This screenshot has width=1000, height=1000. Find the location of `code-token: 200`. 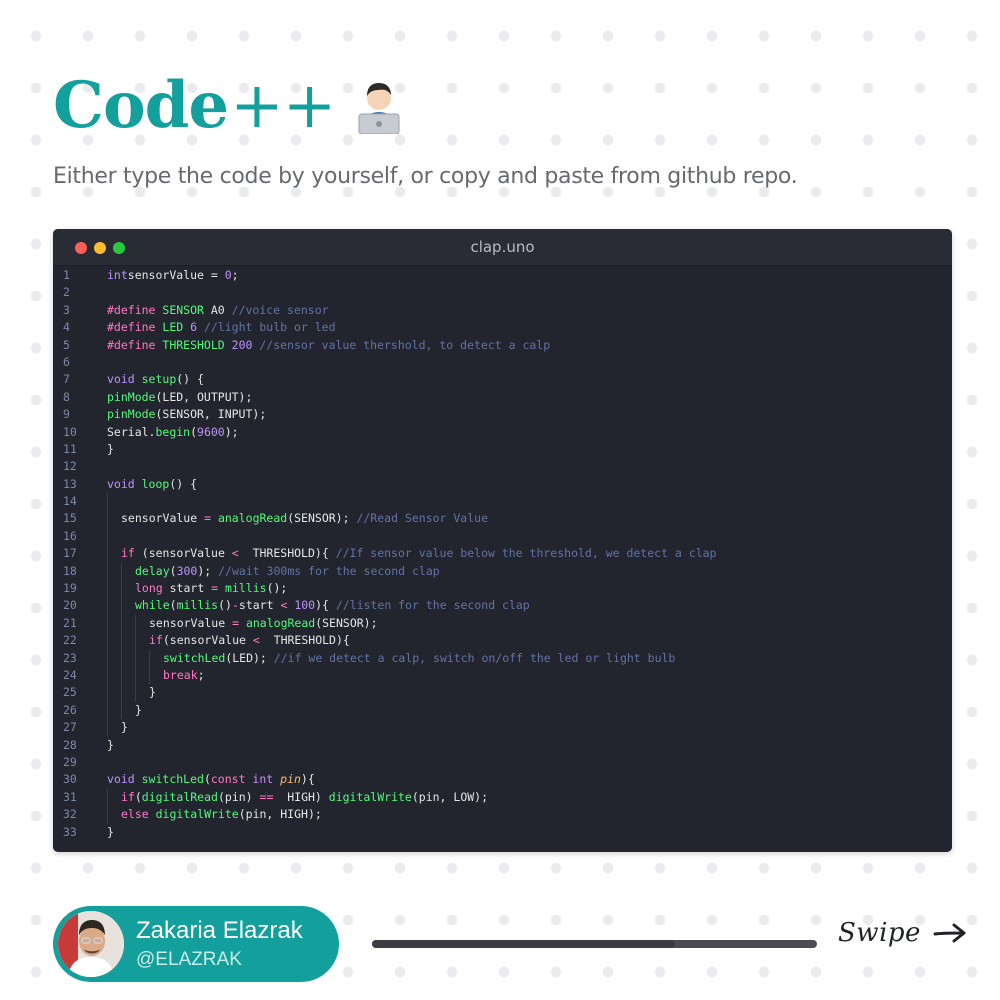

code-token: 200 is located at coordinates (245, 344).